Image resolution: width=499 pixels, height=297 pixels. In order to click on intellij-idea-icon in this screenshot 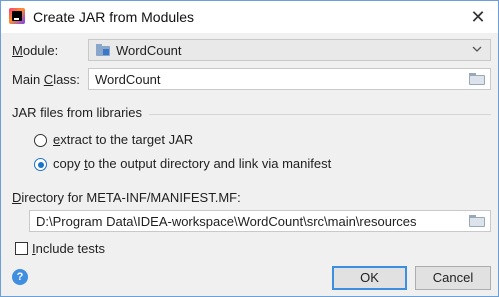, I will do `click(17, 16)`.